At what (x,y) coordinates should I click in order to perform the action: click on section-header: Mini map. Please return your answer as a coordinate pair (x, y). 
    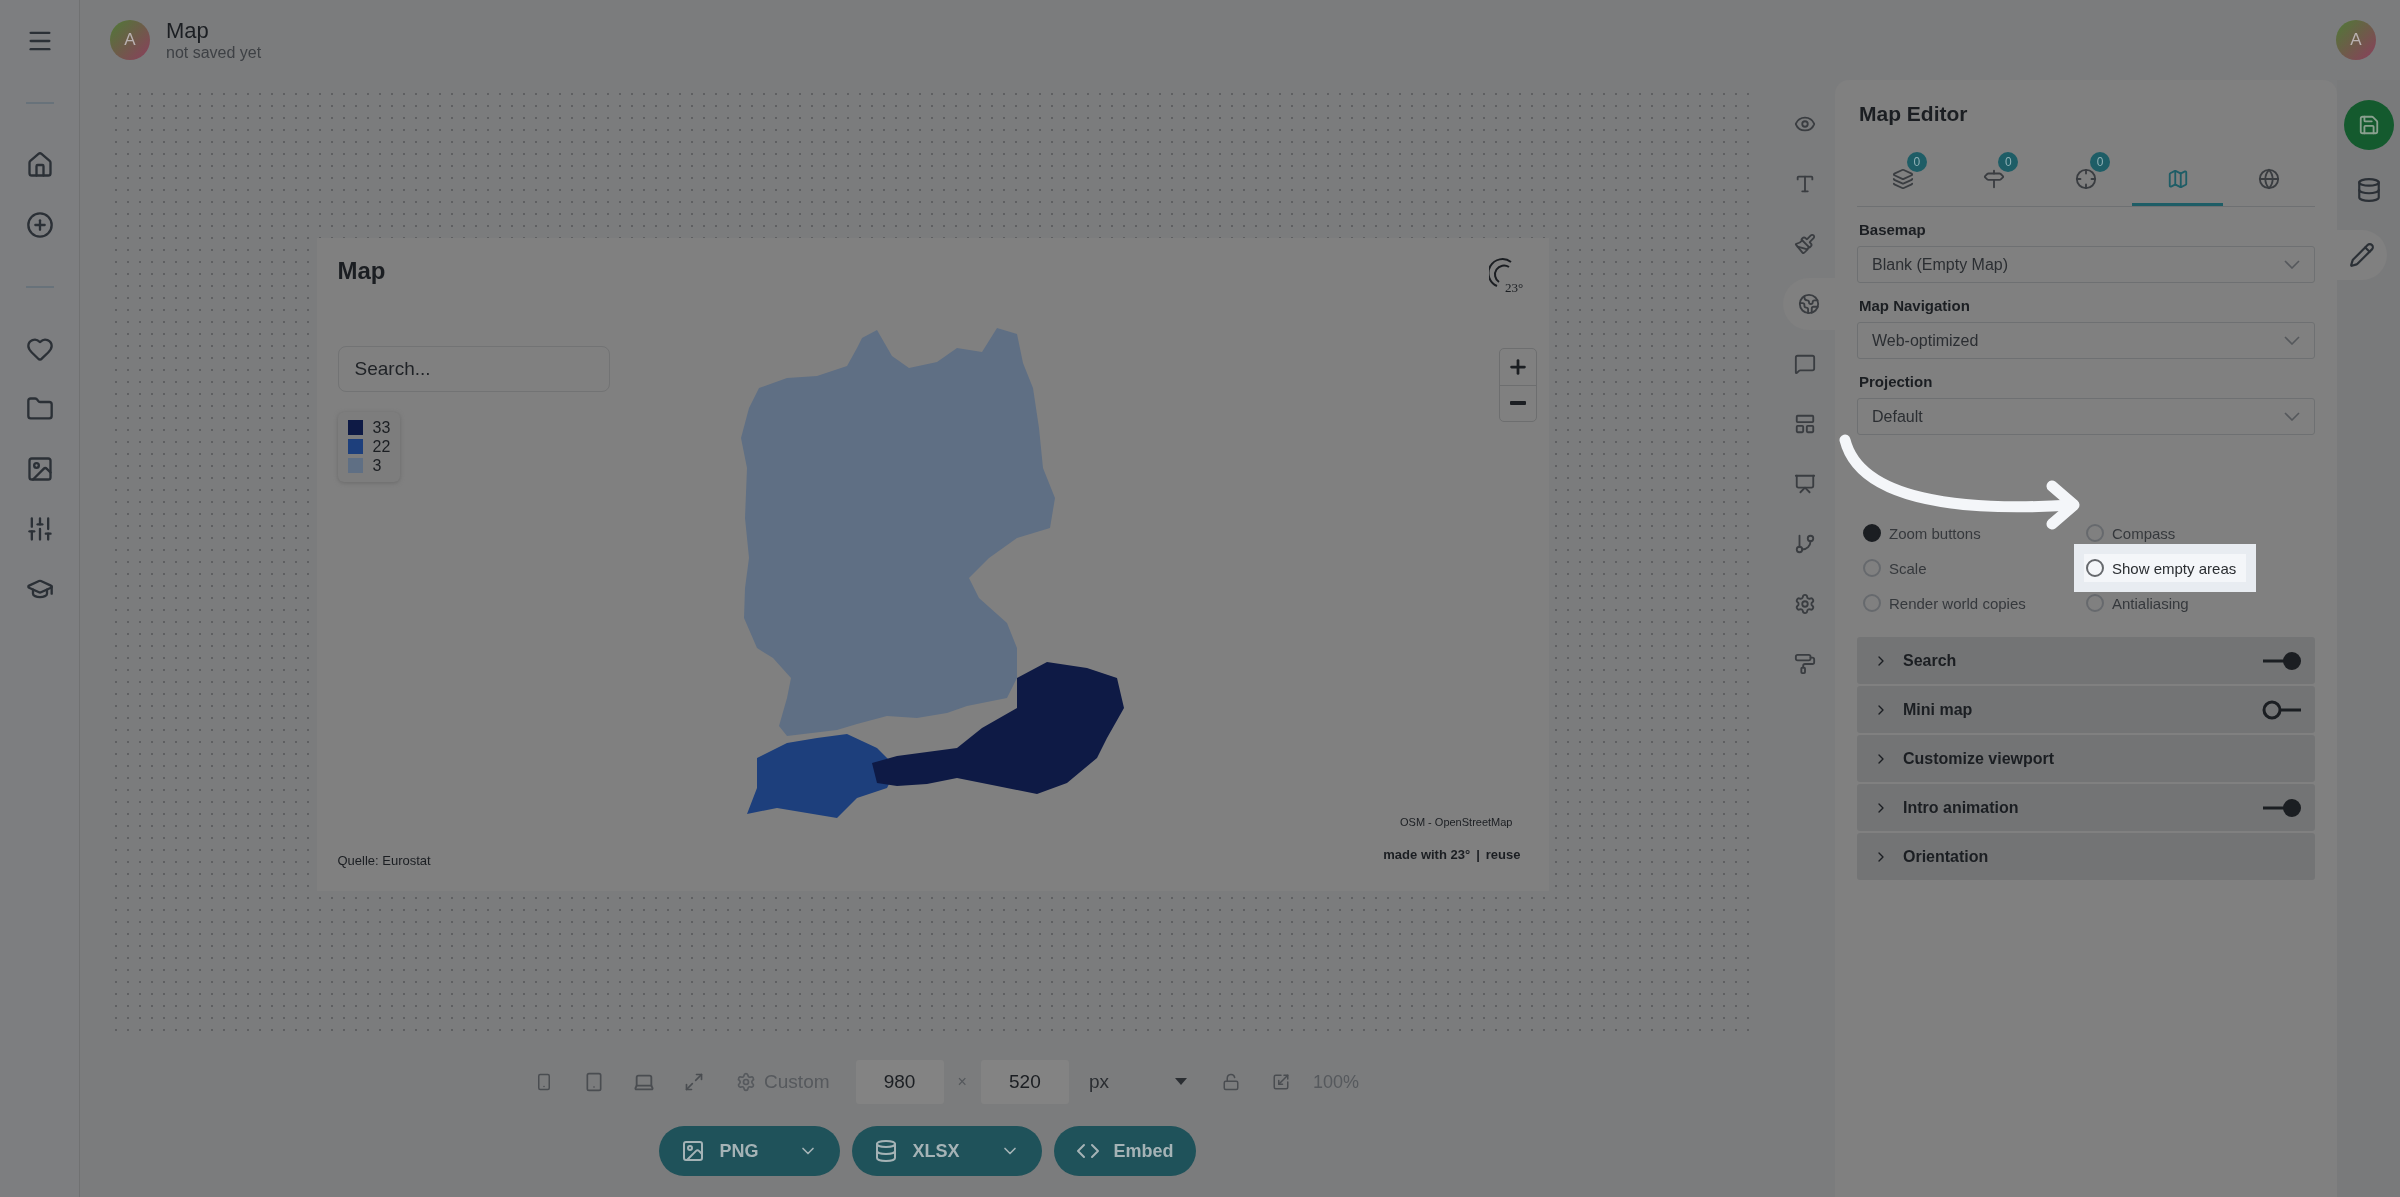
    Looking at the image, I should click on (2086, 709).